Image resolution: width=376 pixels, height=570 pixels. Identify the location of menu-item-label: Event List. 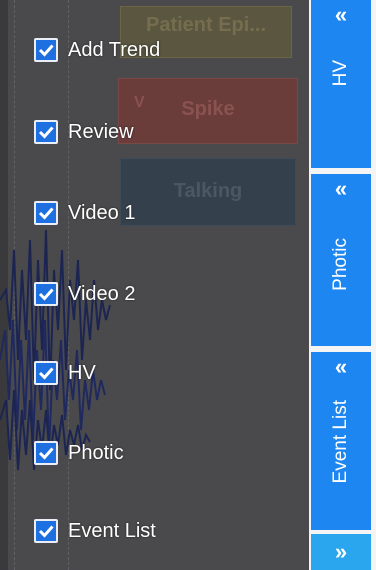
(112, 530).